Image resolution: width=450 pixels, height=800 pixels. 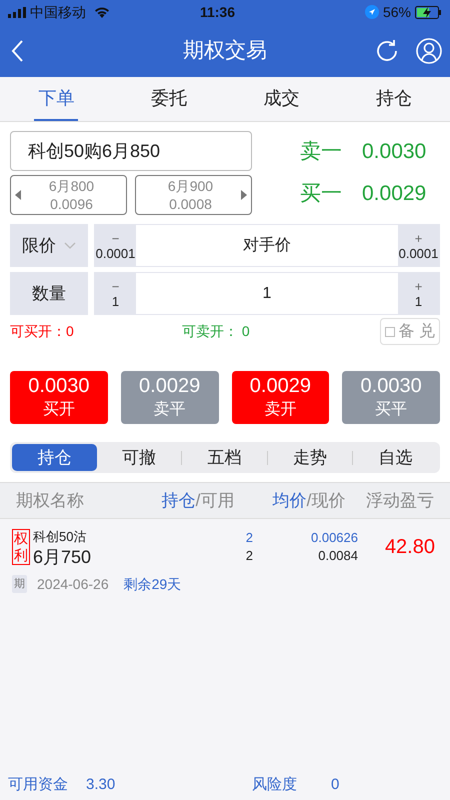 What do you see at coordinates (321, 194) in the screenshot?
I see `quote-label: 买一` at bounding box center [321, 194].